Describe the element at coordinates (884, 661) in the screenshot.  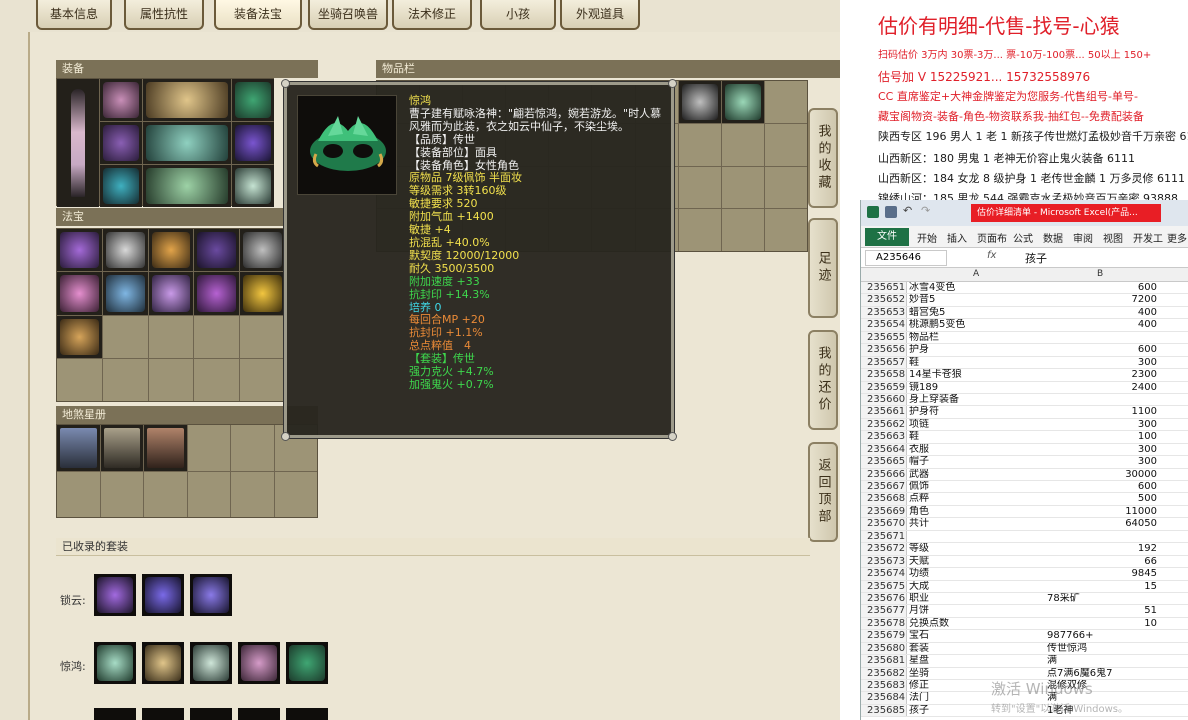
I see `row-number: 235681` at that location.